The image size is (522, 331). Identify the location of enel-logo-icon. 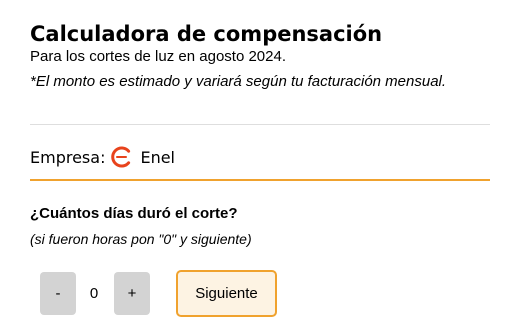
(121, 157).